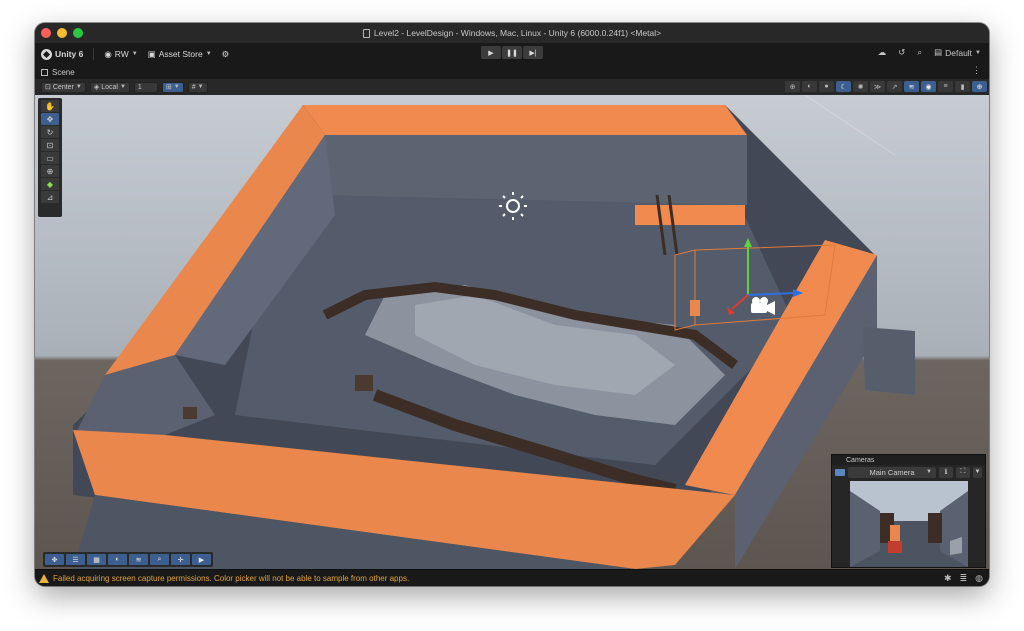 The width and height of the screenshot is (1024, 631). I want to click on editor-tool-button: ⊿, so click(50, 197).